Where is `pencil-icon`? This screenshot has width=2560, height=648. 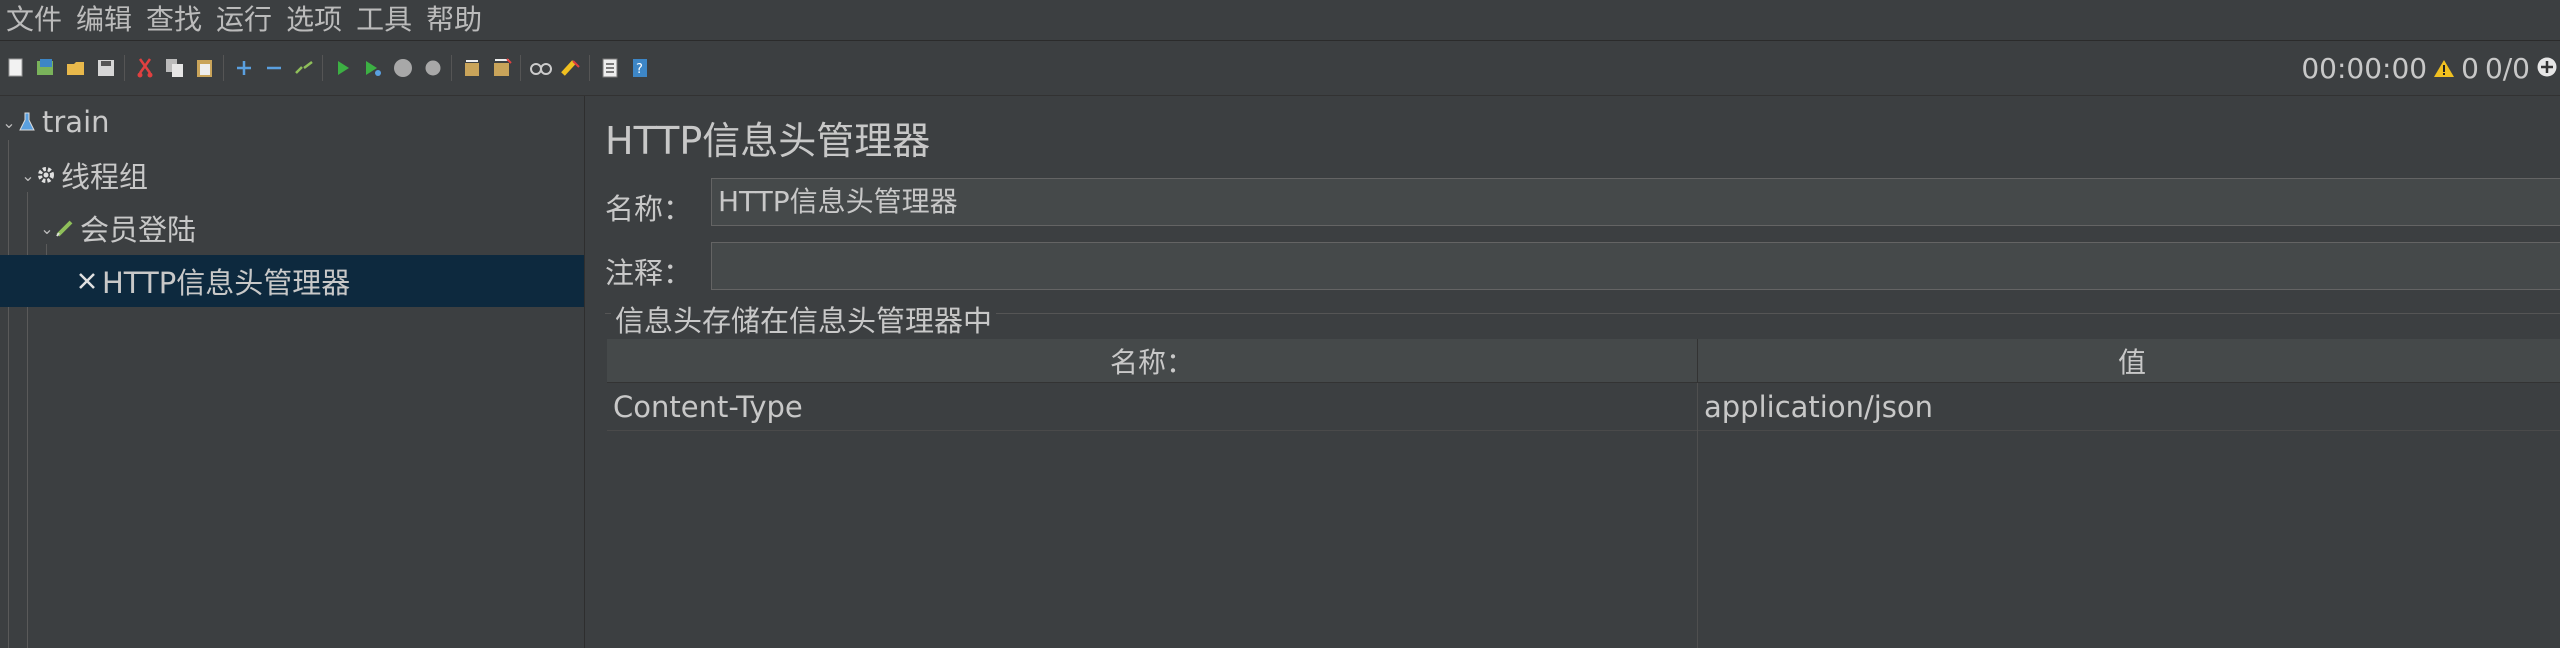 pencil-icon is located at coordinates (65, 228).